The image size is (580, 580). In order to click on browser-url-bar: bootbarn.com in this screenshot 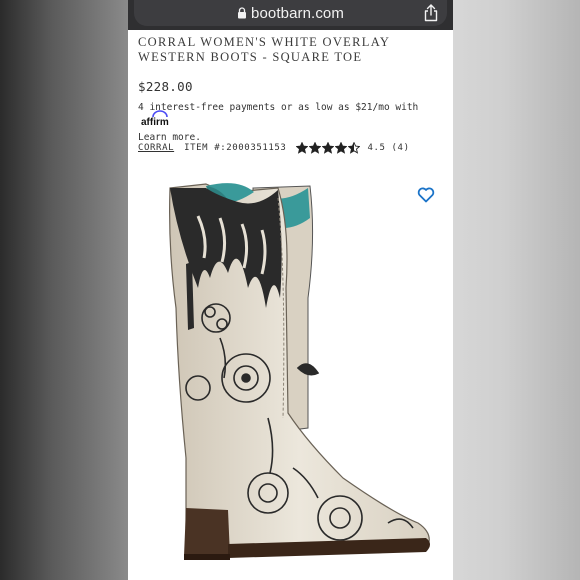, I will do `click(290, 15)`.